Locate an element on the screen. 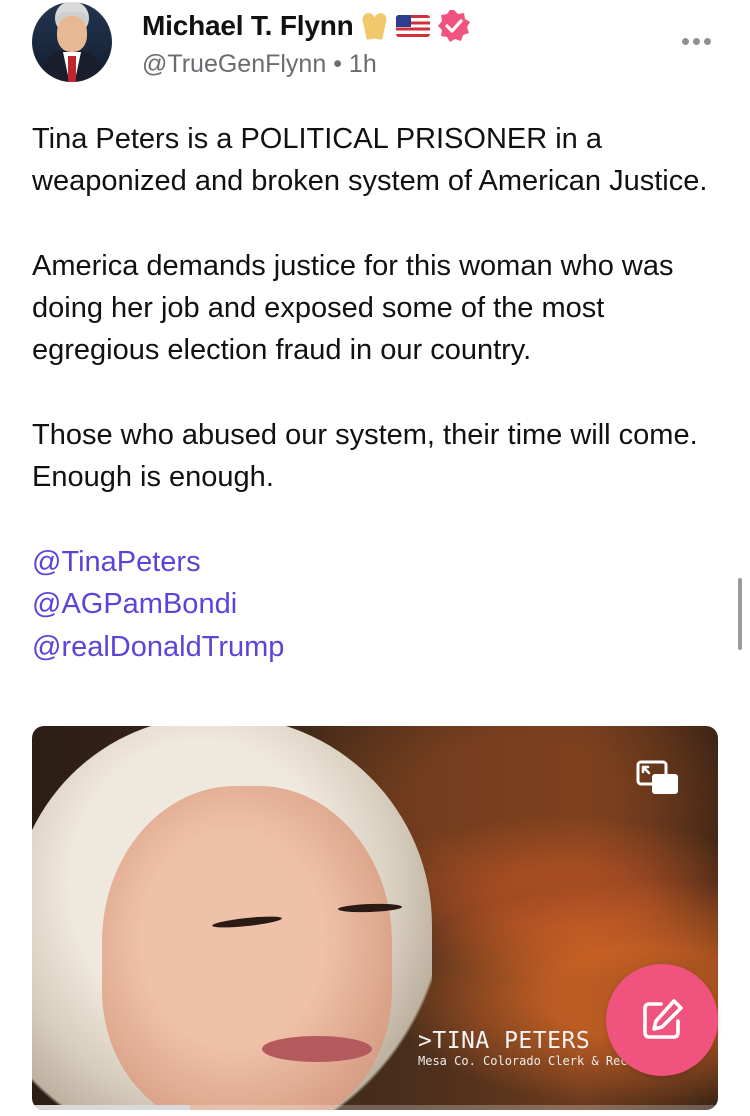 The height and width of the screenshot is (1116, 750). author-display-name: Michael T. Flynn is located at coordinates (248, 26).